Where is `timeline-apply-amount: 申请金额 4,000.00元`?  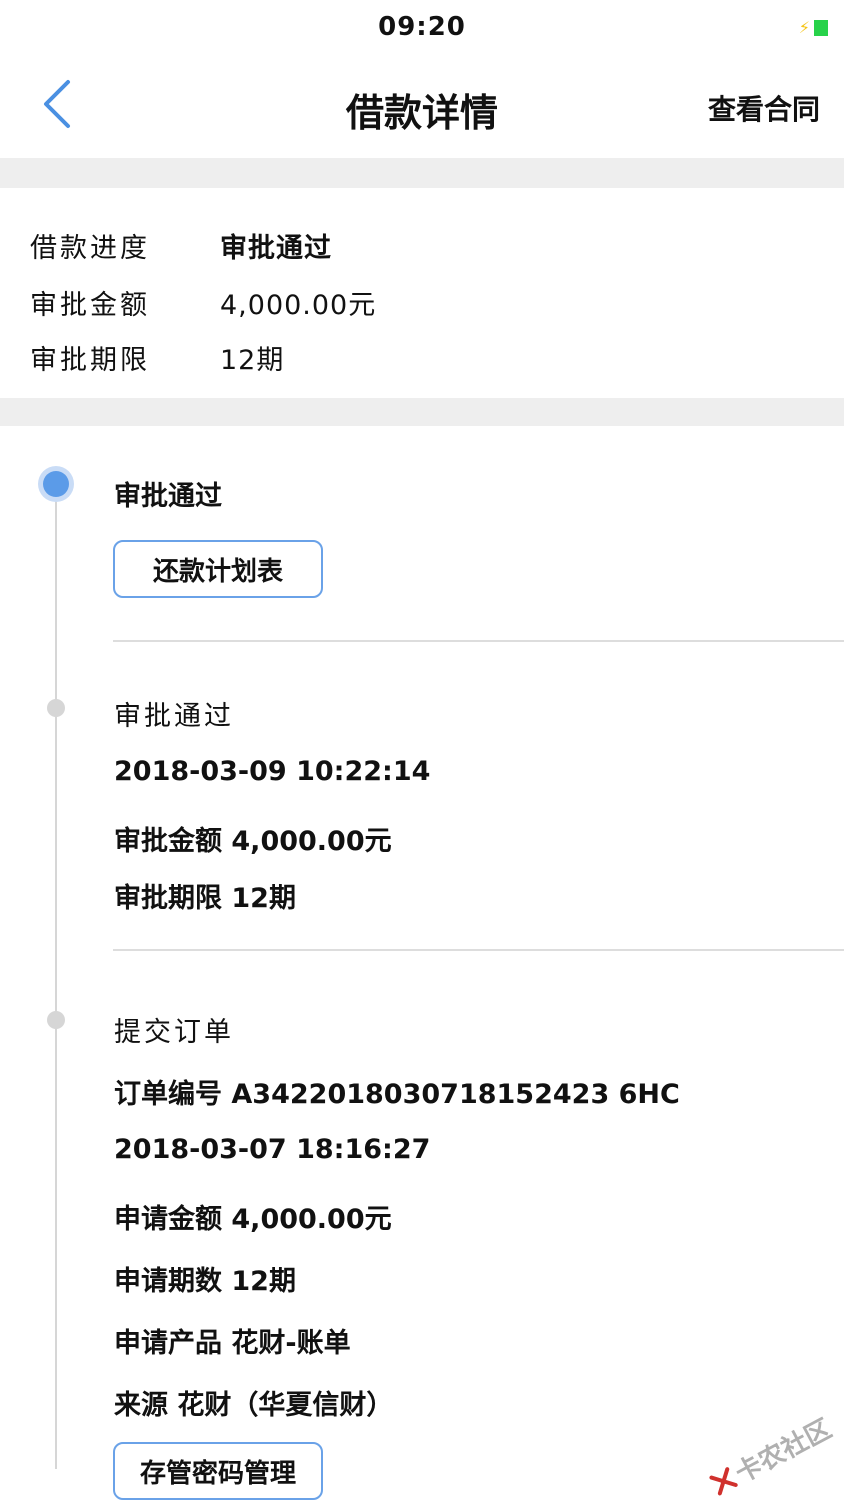 timeline-apply-amount: 申请金额 4,000.00元 is located at coordinates (253, 1219).